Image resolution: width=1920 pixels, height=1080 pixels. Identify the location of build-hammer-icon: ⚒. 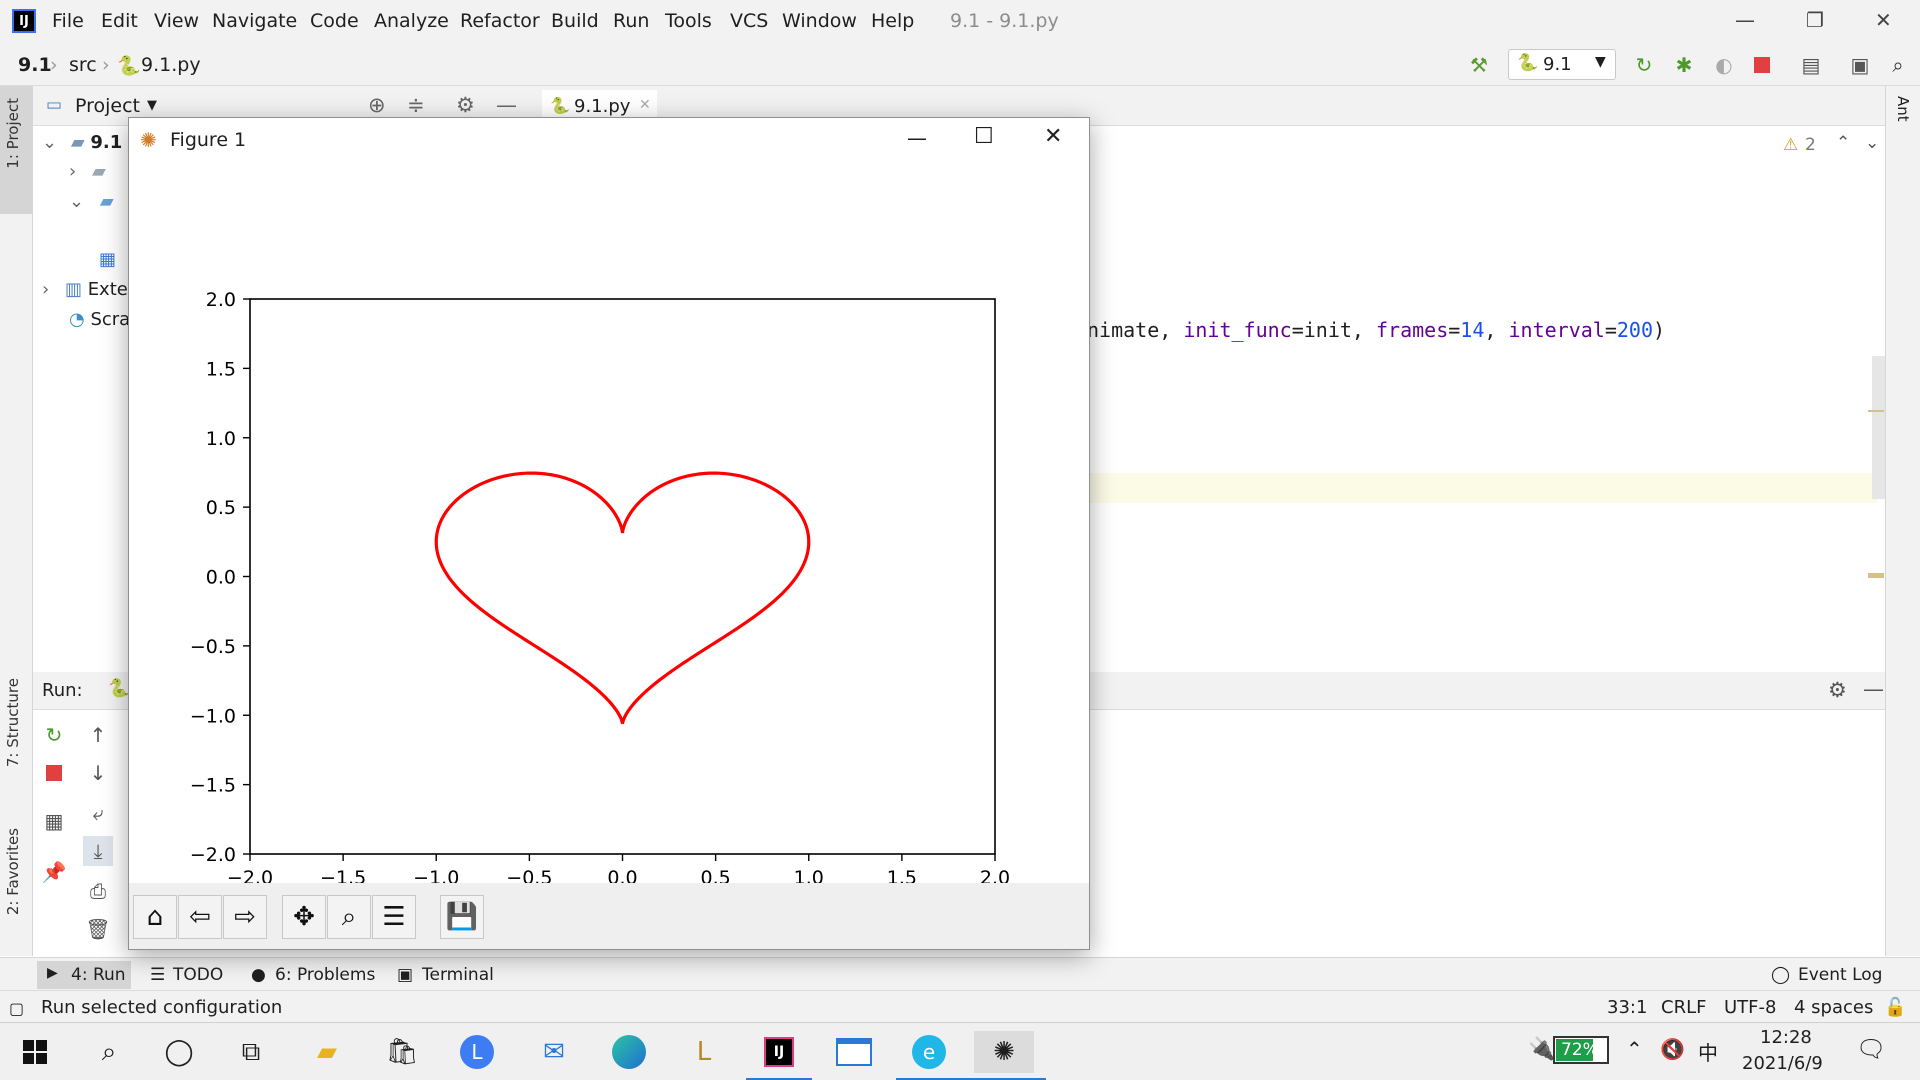
(1479, 65).